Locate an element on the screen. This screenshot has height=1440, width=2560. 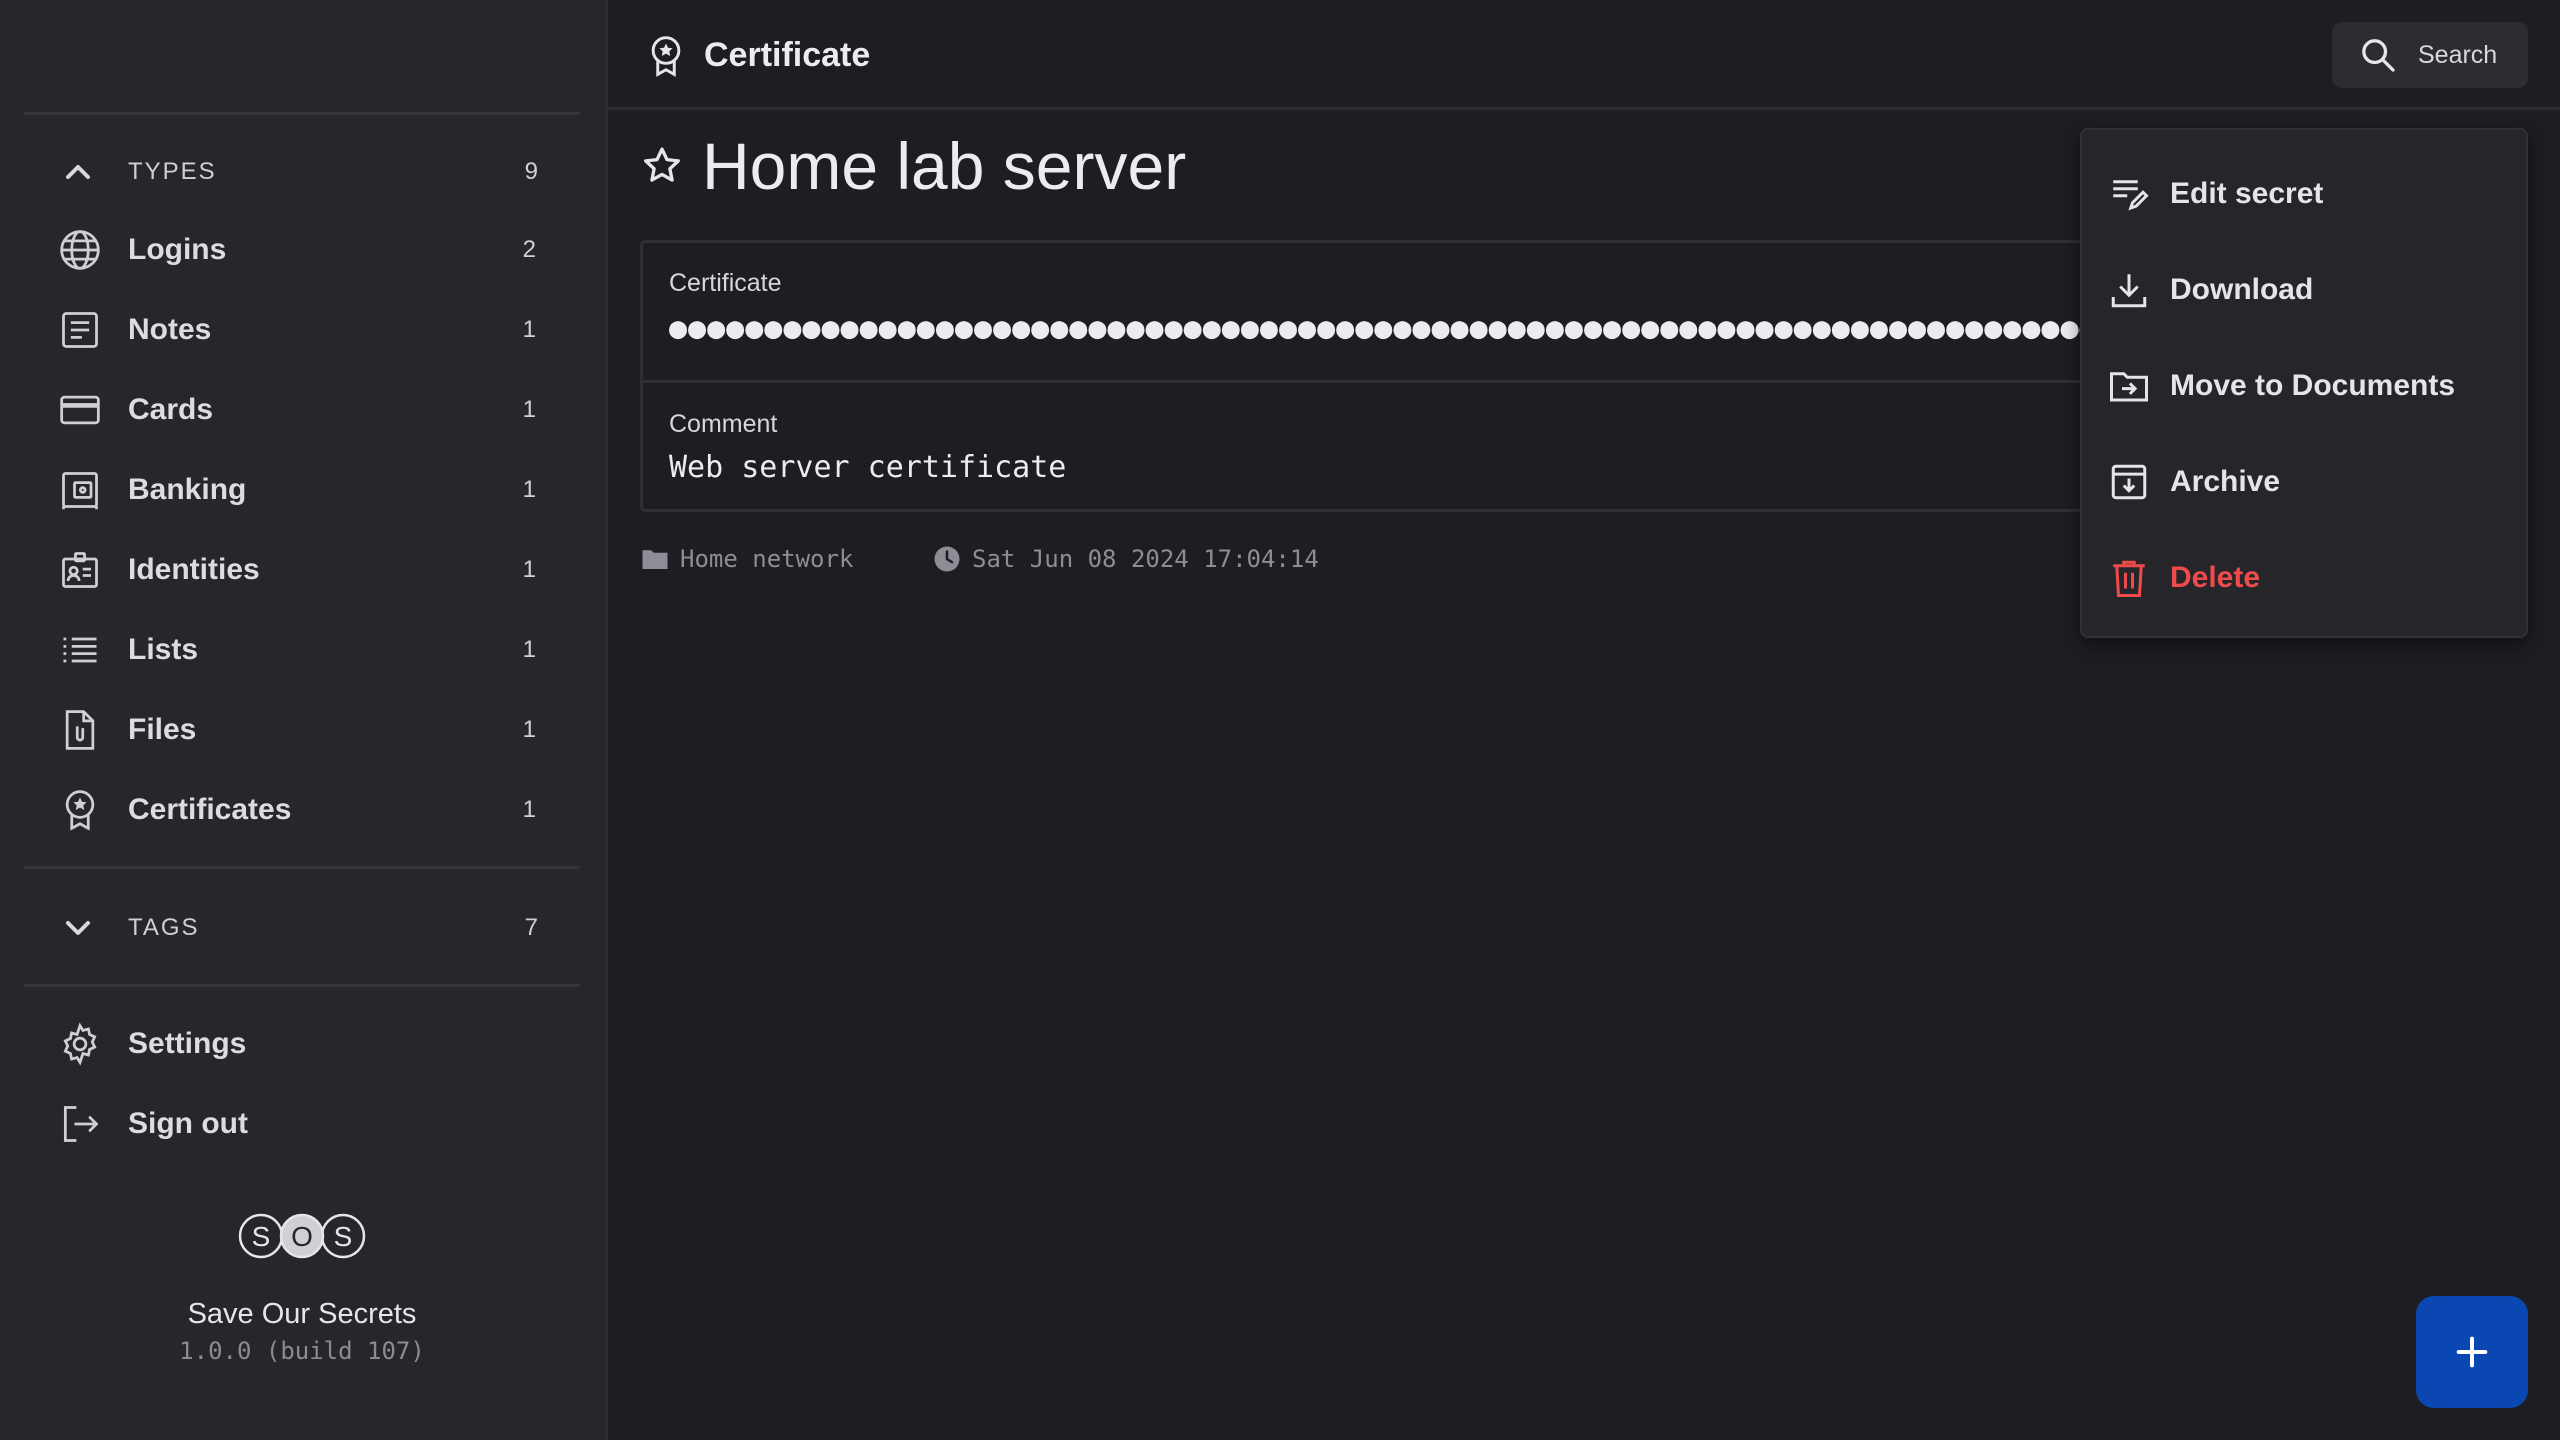
add-secret-button is located at coordinates (2472, 1352).